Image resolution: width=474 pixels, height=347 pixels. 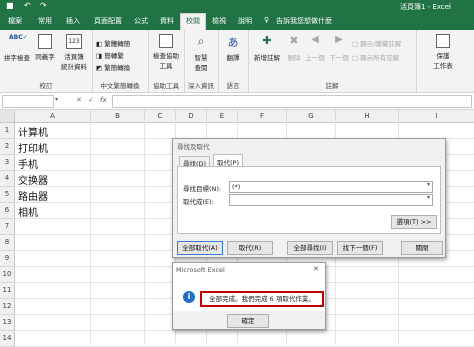 I want to click on row-header: 5, so click(x=7, y=195).